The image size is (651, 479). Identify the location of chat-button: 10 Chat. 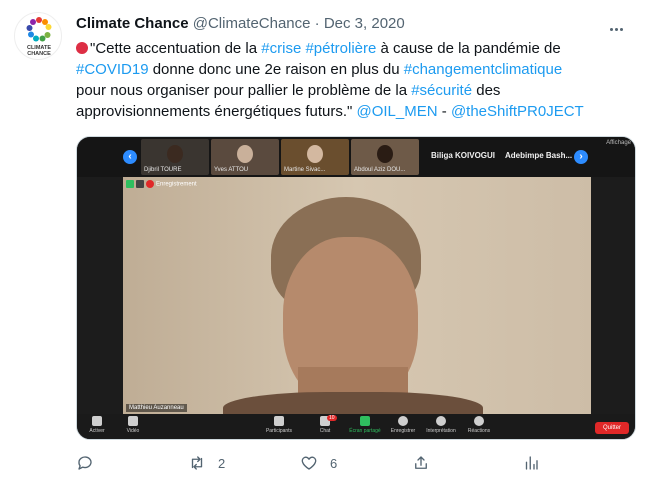
(325, 424).